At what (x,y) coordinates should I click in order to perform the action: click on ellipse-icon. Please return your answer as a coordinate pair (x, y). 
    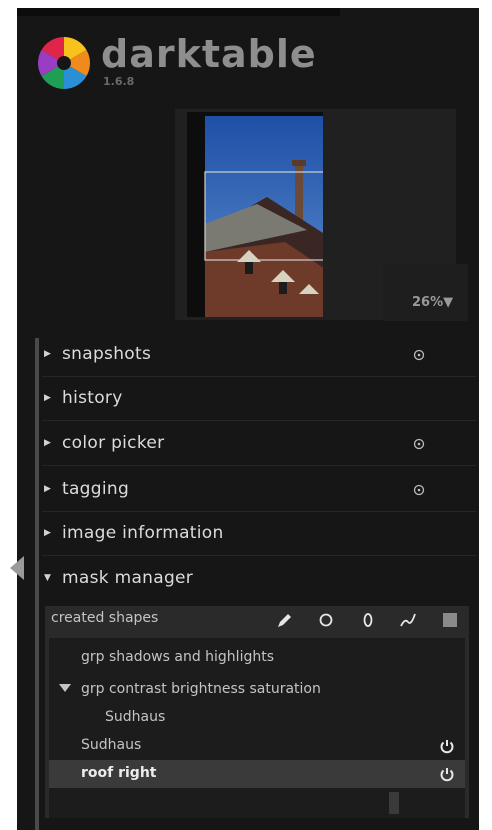
    Looking at the image, I should click on (368, 620).